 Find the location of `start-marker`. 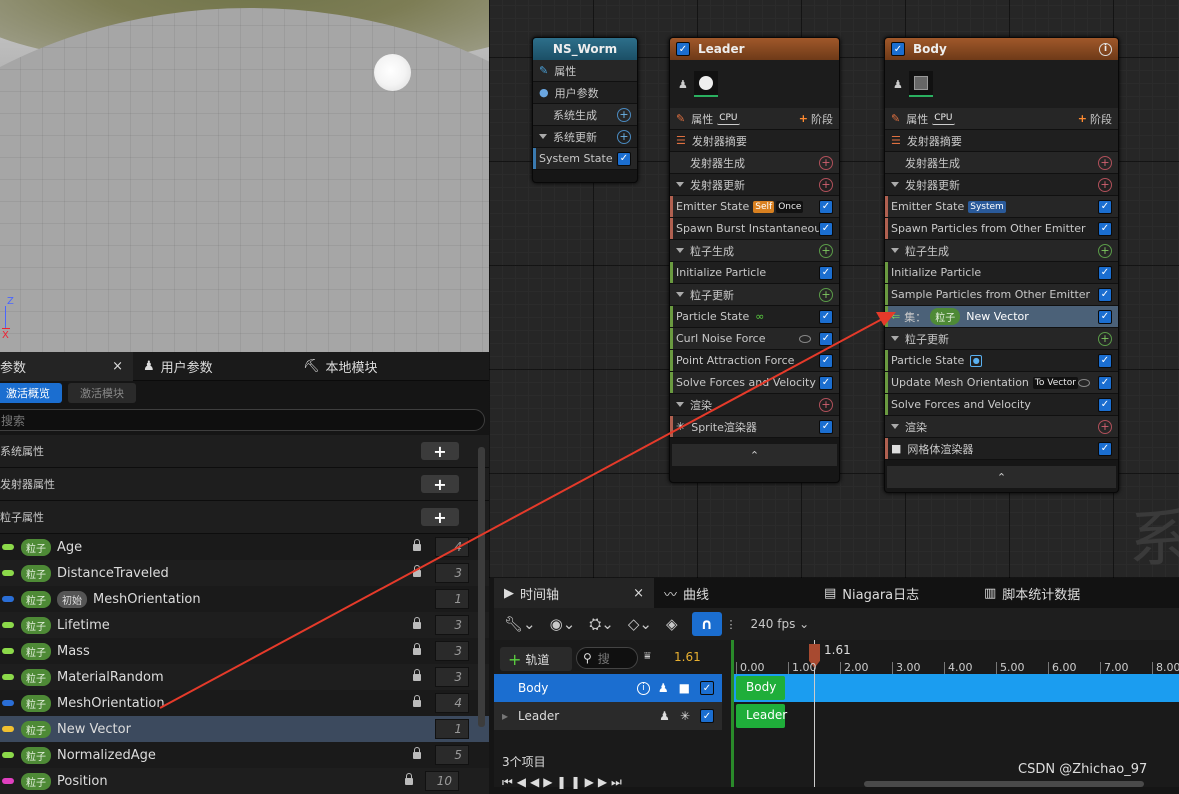

start-marker is located at coordinates (732, 713).